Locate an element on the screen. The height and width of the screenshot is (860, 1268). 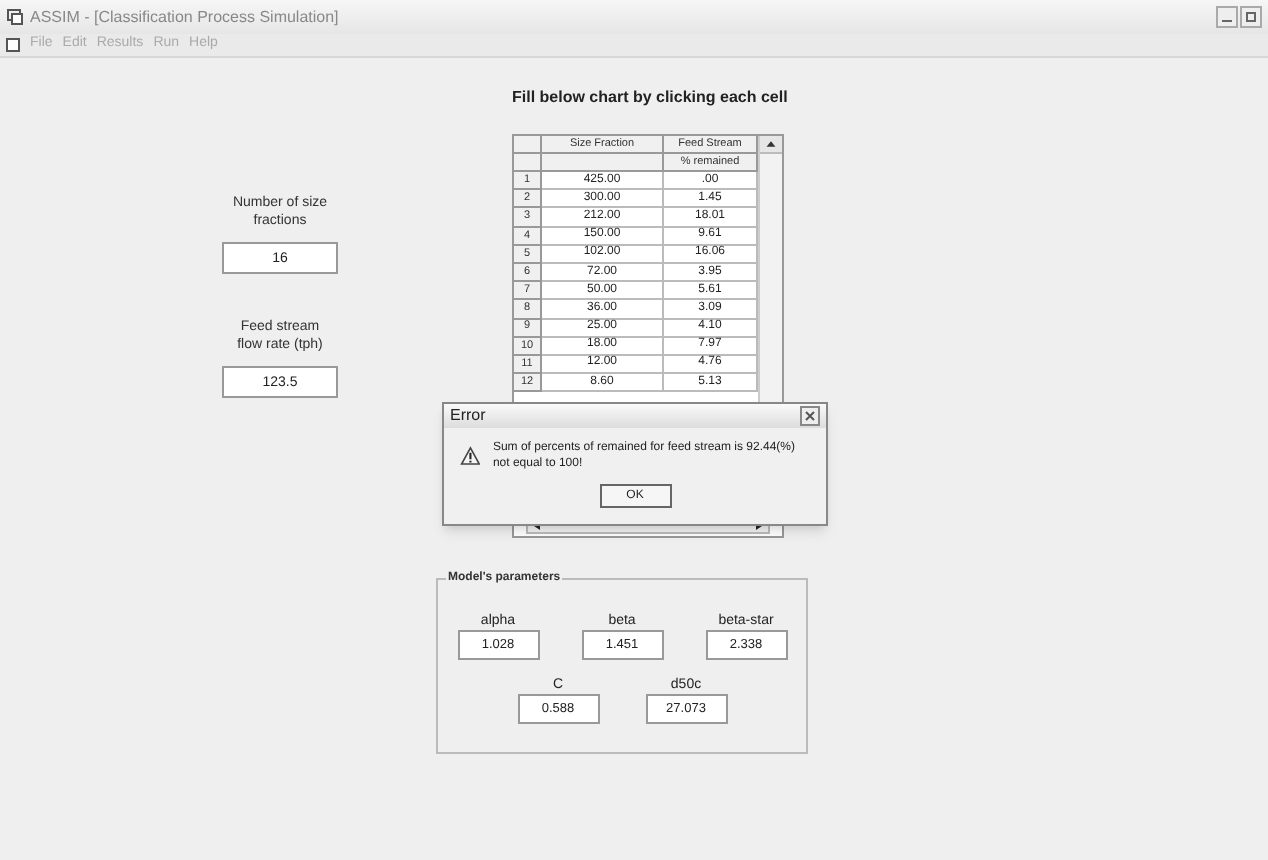
scroll-up-icon is located at coordinates (771, 145).